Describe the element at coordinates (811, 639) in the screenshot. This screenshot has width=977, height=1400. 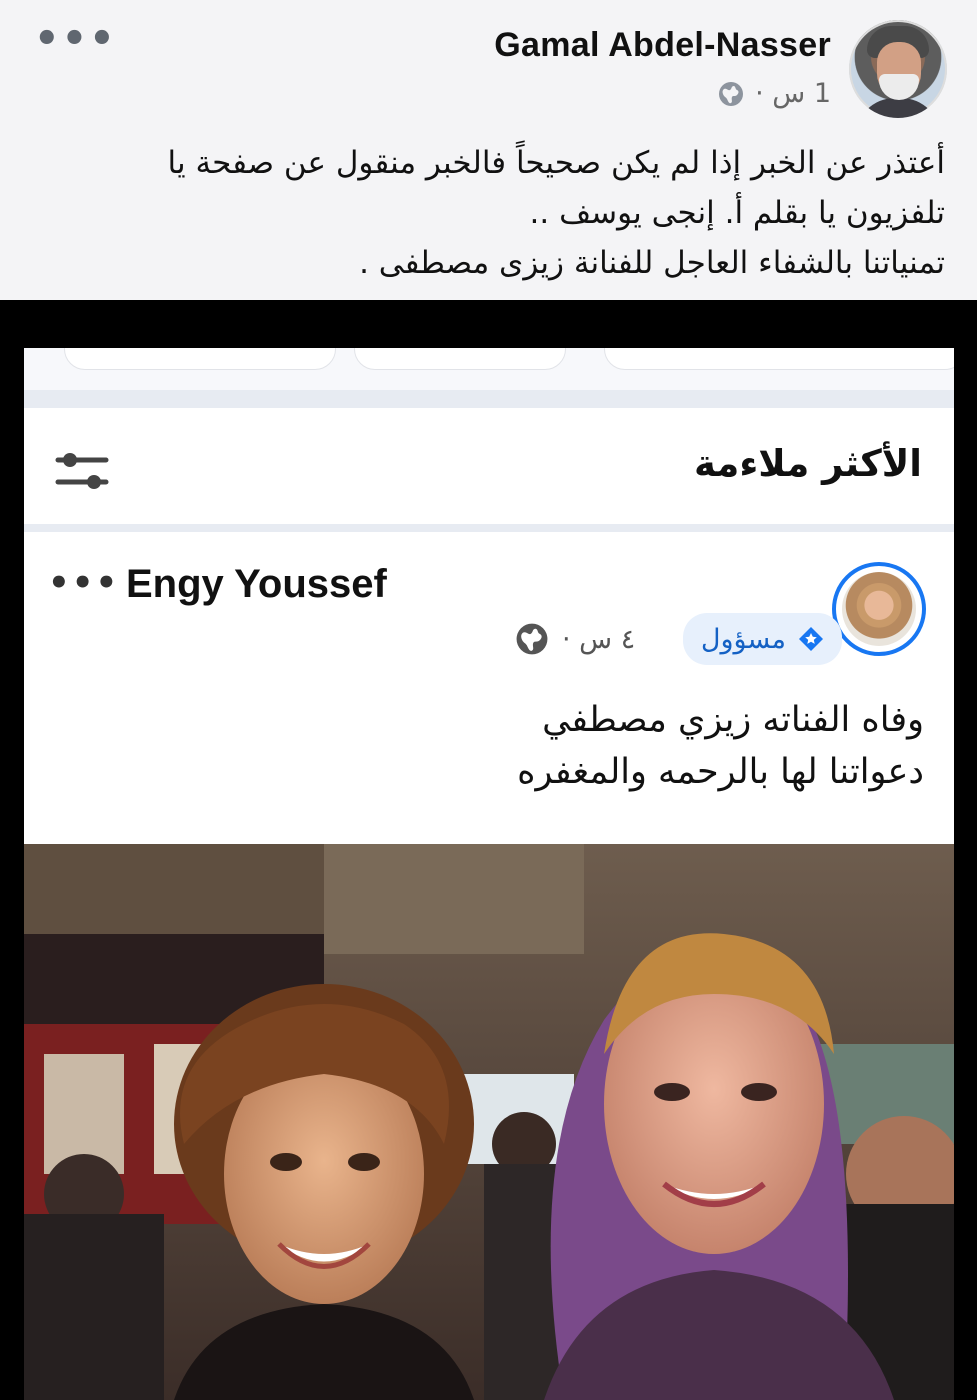
I see `admin-badge-icon` at that location.